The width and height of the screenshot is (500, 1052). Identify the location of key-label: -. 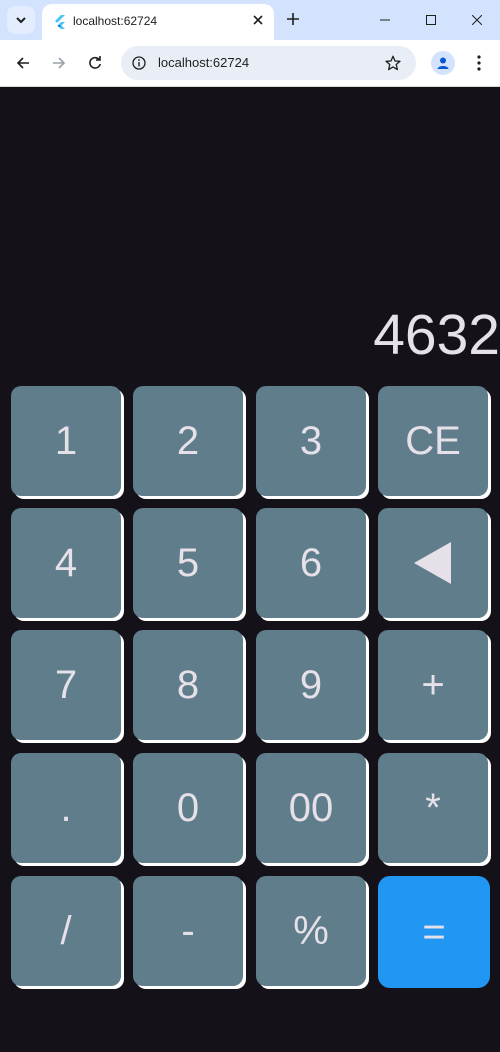
(188, 930).